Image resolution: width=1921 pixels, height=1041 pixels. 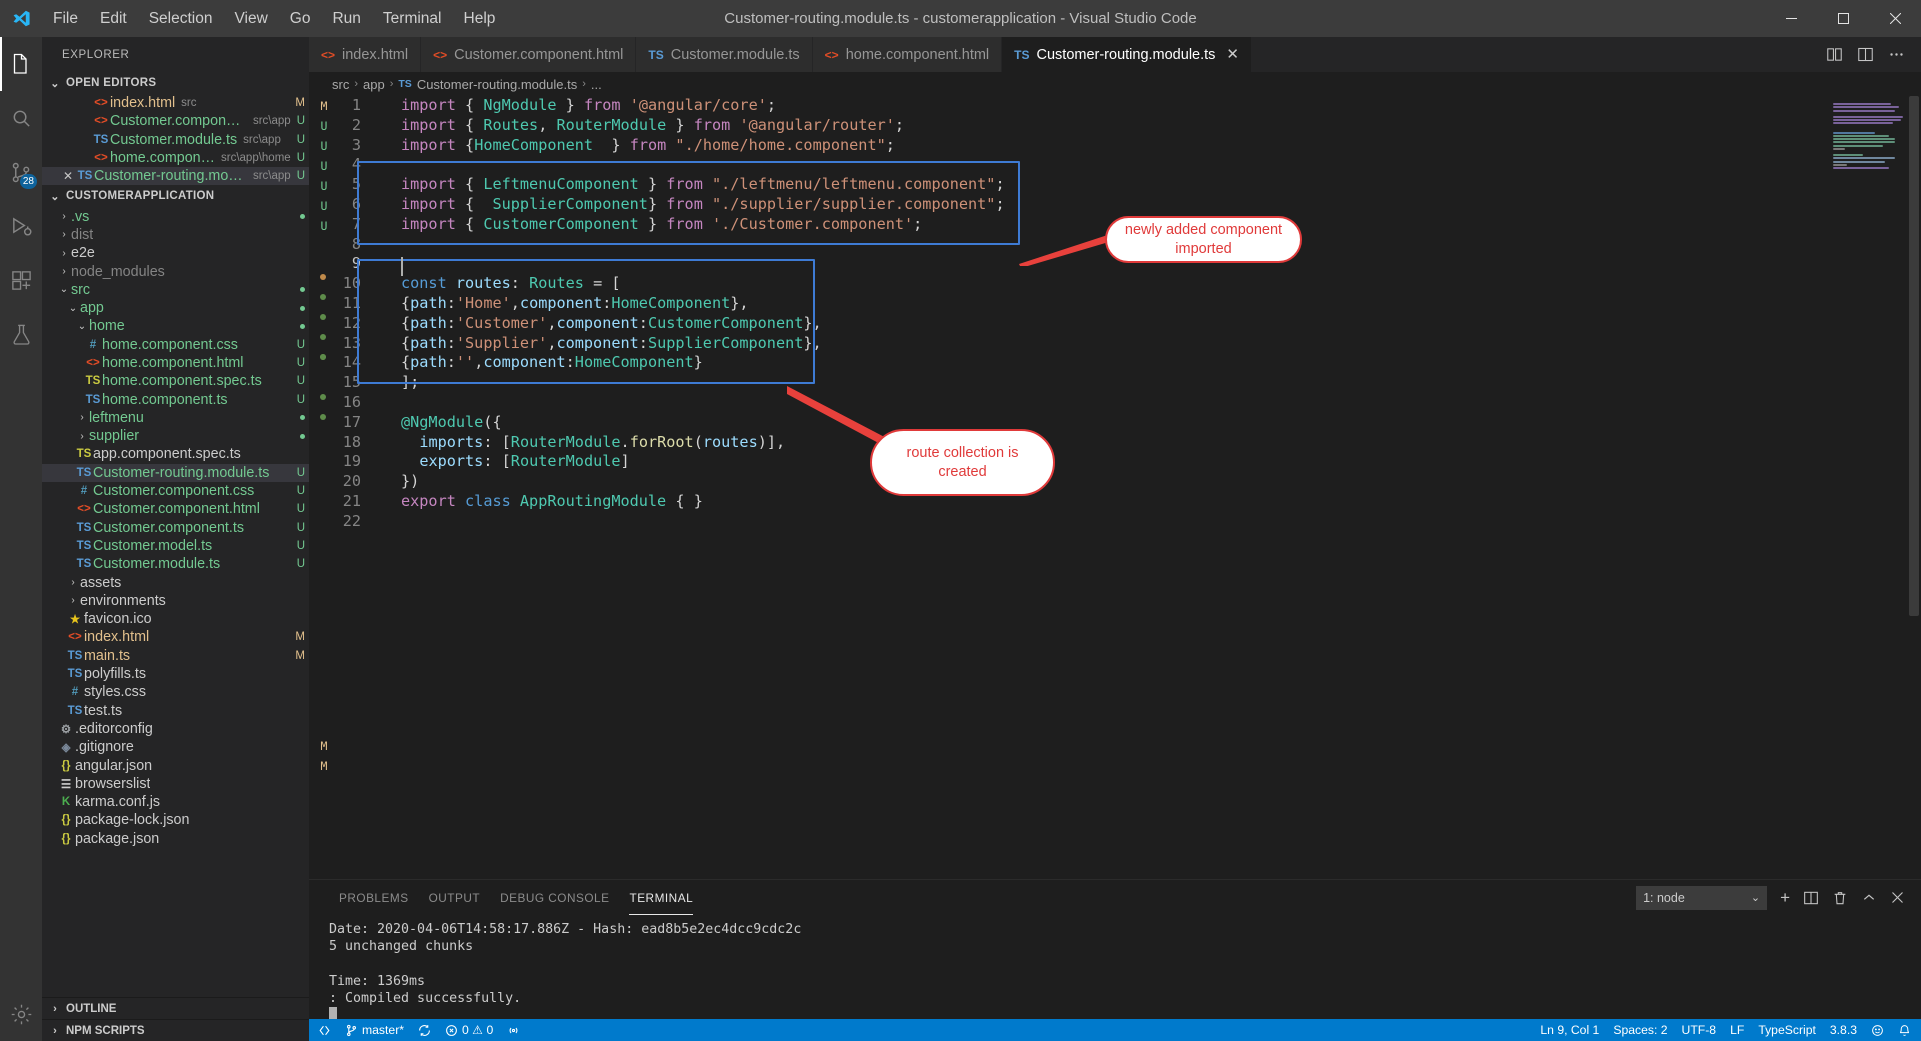 I want to click on panel-tab-problems: PROBLEMS, so click(x=374, y=897).